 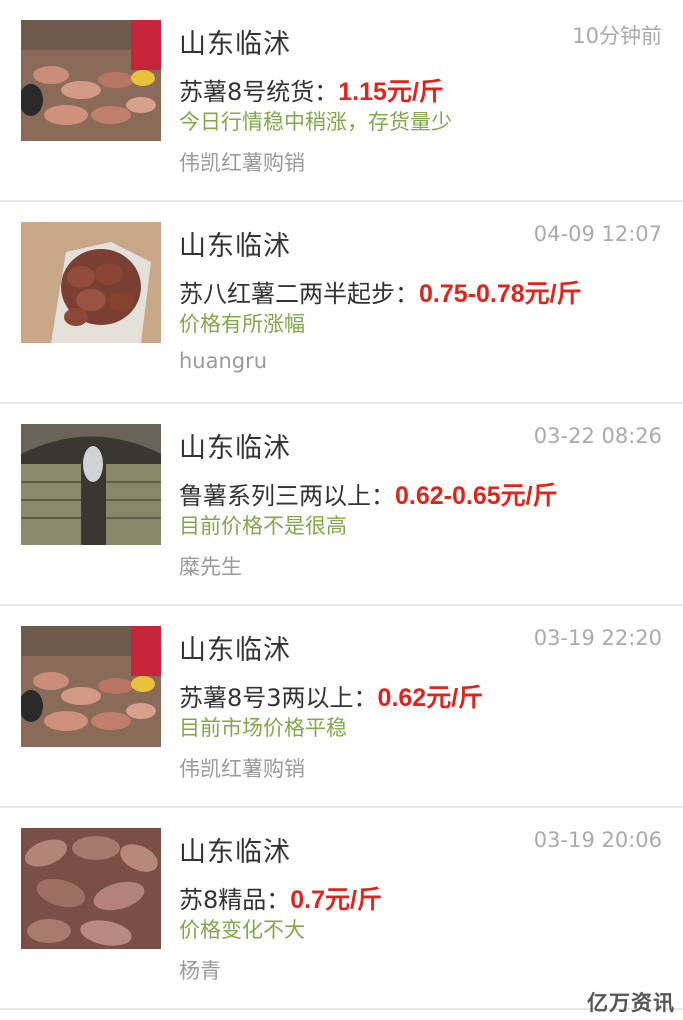 I want to click on listing-product: 苏薯8号3两以上：, so click(x=278, y=698).